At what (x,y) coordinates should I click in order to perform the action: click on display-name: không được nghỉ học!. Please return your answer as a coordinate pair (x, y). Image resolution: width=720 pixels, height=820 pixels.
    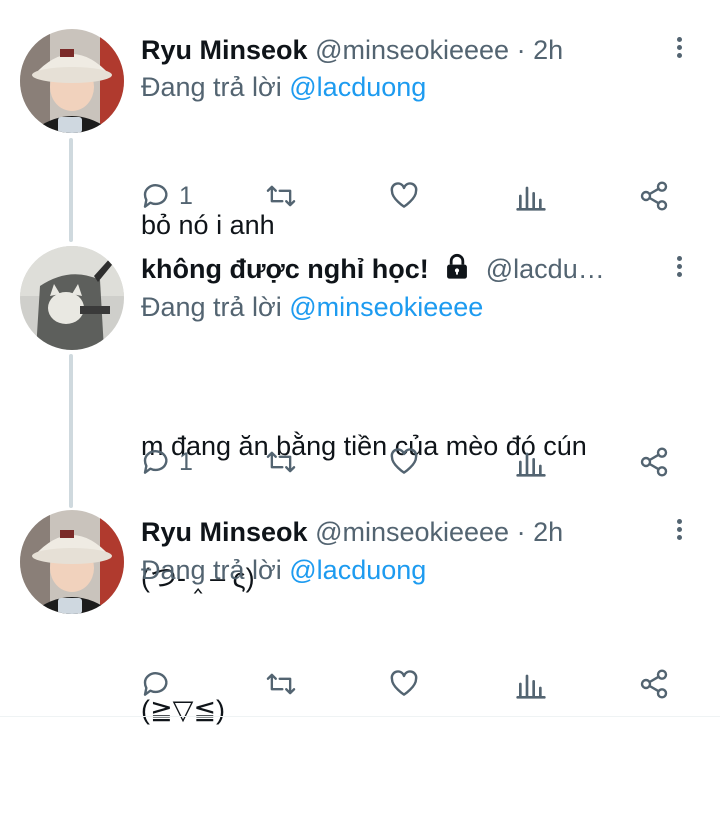
    Looking at the image, I should click on (285, 269).